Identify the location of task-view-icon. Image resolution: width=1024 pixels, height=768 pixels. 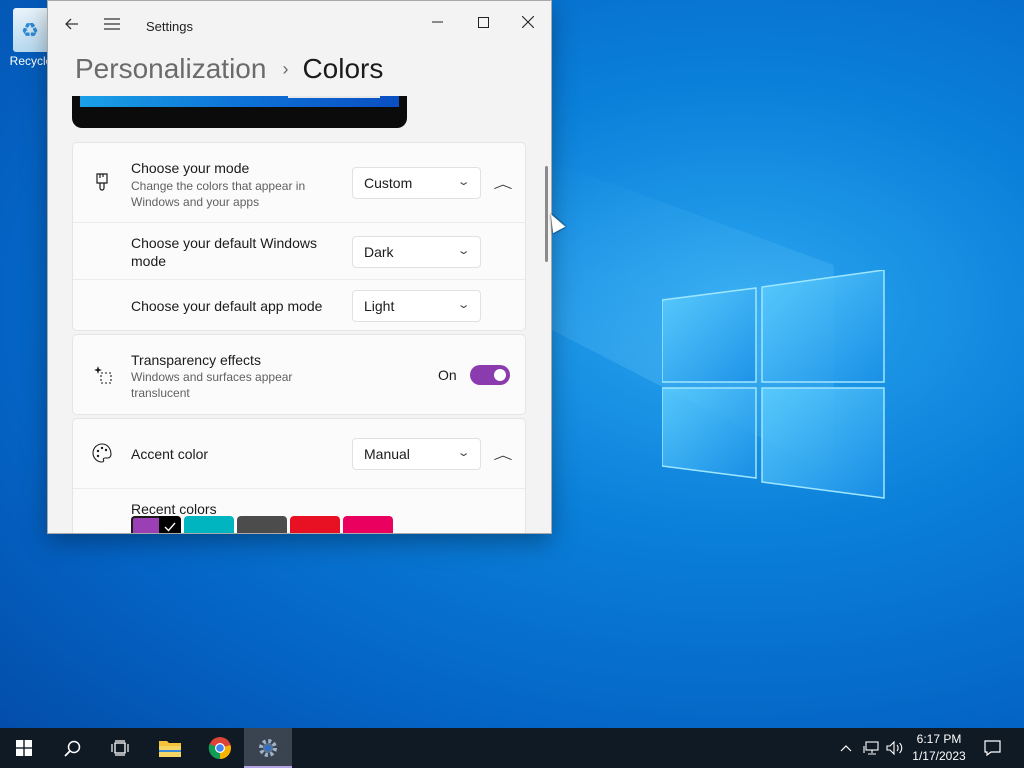
(120, 748).